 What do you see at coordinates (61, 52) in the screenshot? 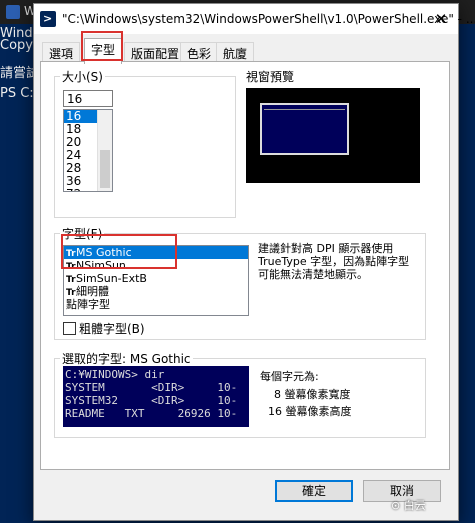
I see `tab-options: 選項` at bounding box center [61, 52].